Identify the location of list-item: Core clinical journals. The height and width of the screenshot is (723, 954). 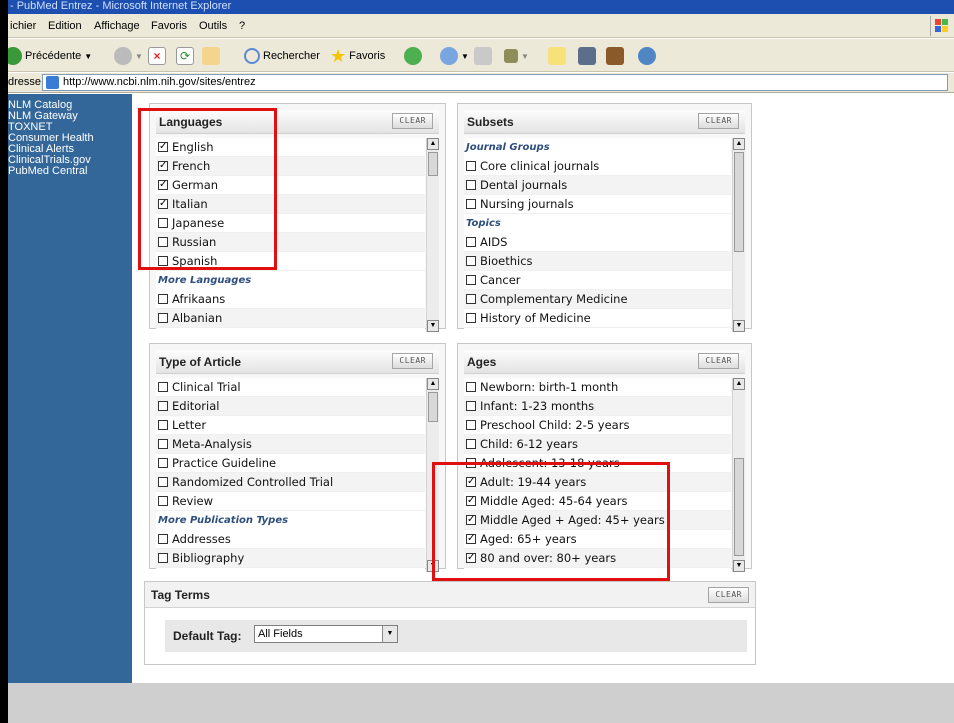
(597, 166).